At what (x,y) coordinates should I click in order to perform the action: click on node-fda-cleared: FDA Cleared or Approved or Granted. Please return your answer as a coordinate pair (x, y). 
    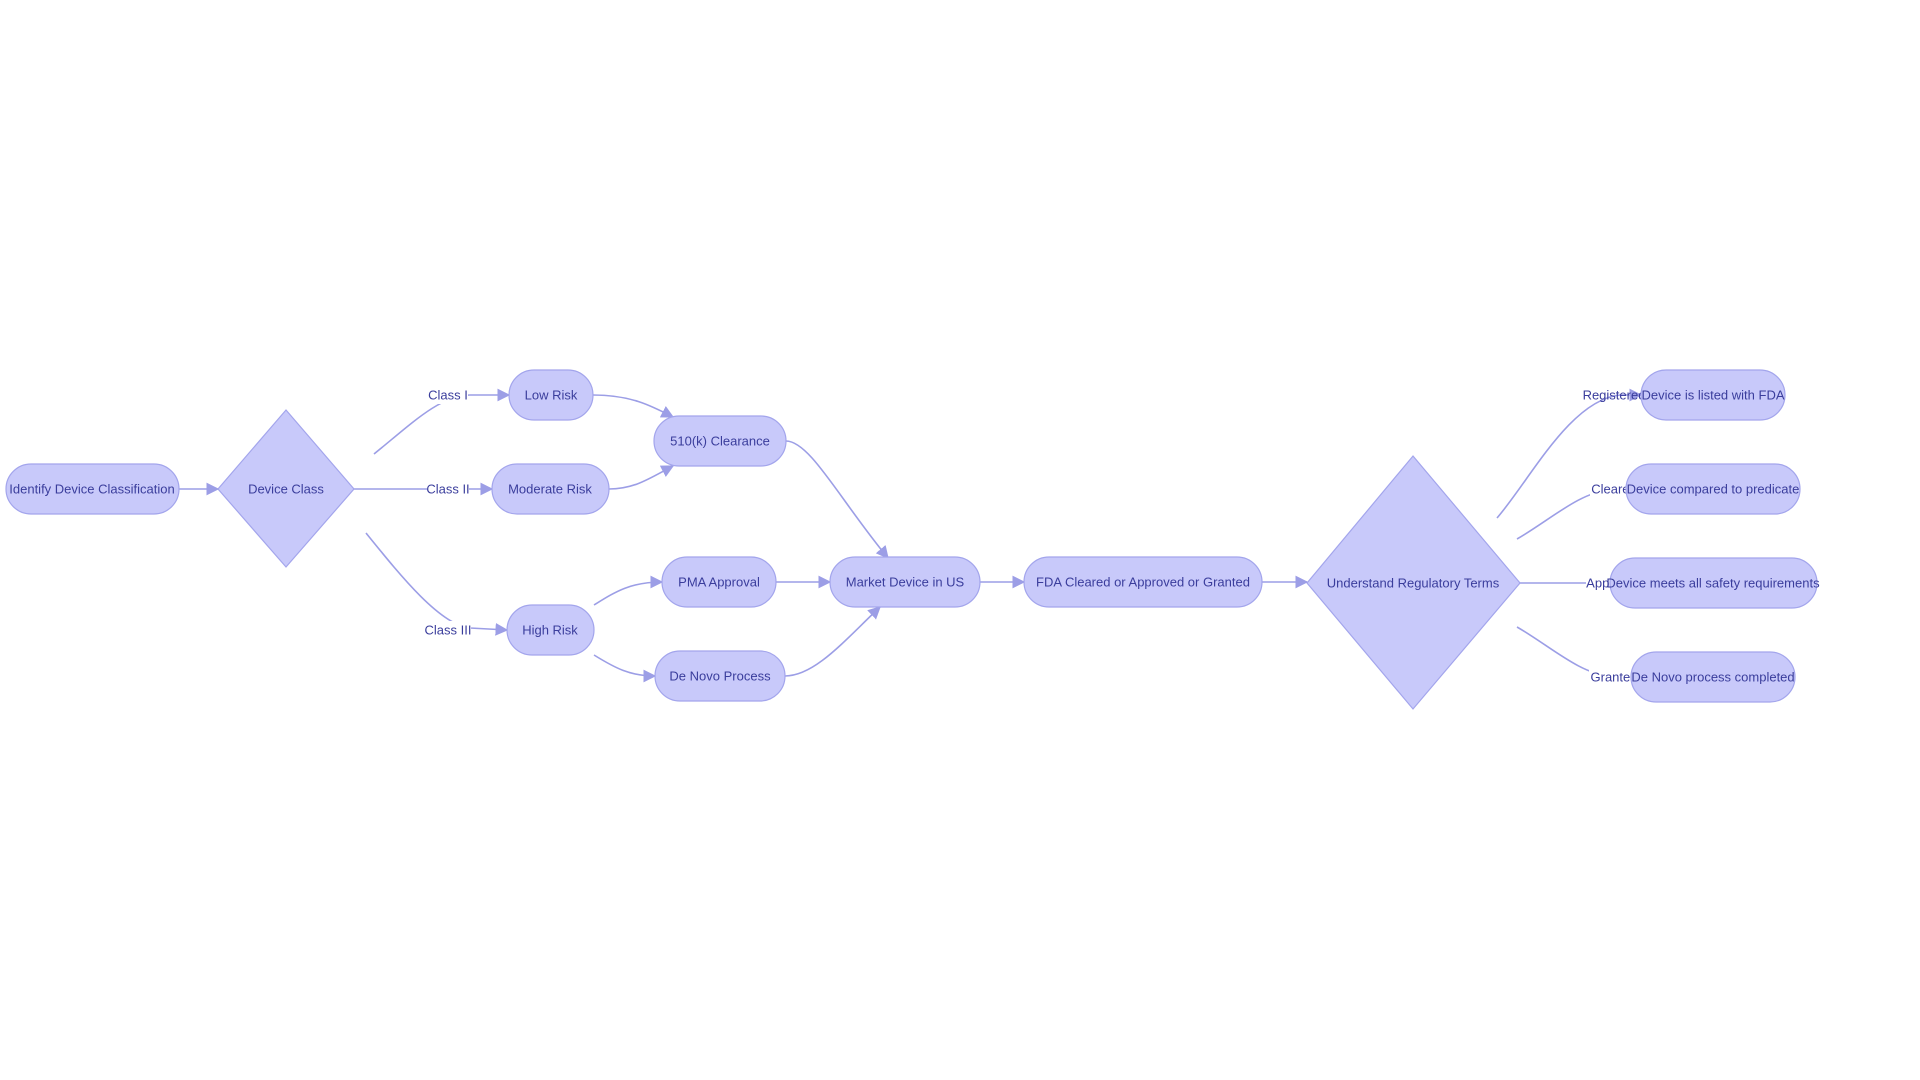
    Looking at the image, I should click on (1143, 582).